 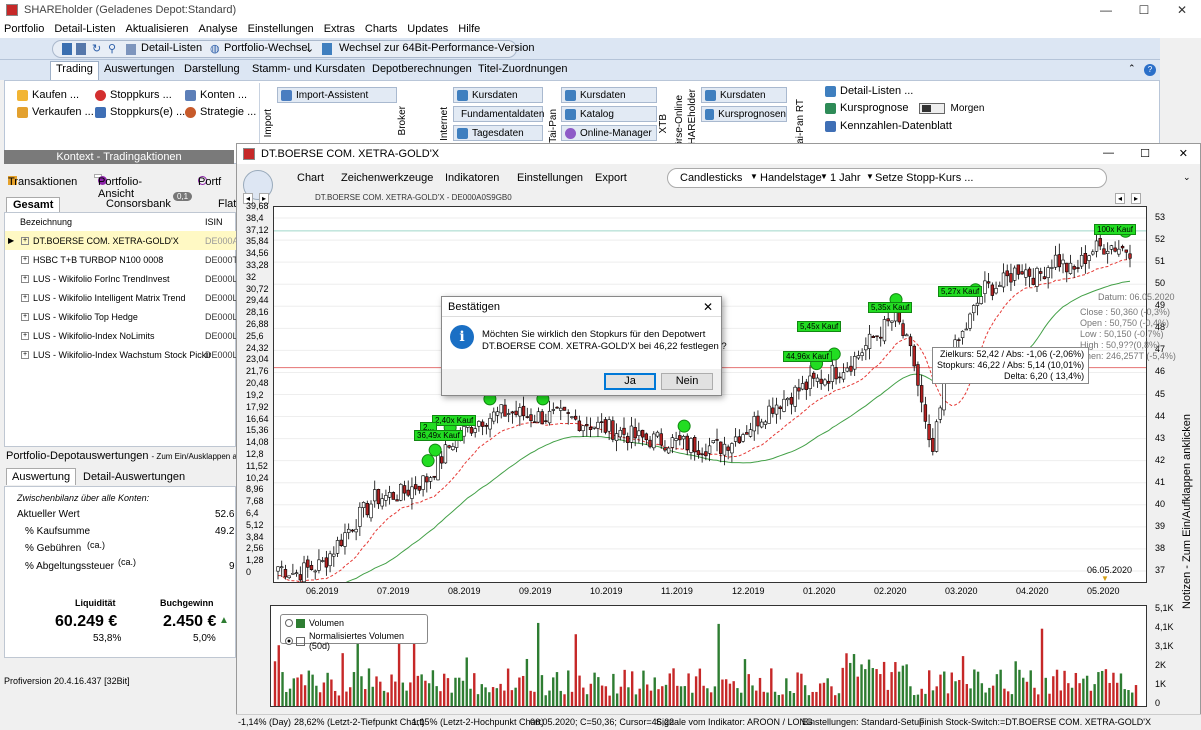 I want to click on save-icon, so click(x=67, y=49).